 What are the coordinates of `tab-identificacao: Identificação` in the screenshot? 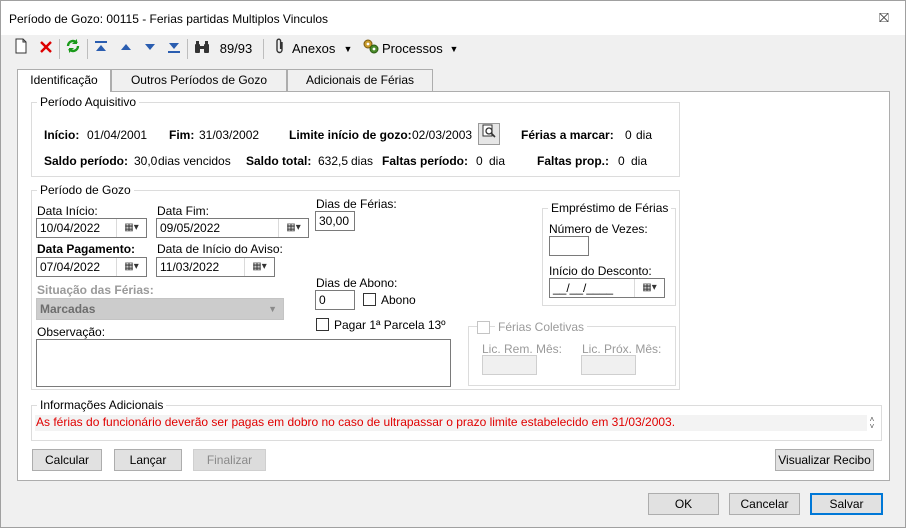 It's located at (64, 80).